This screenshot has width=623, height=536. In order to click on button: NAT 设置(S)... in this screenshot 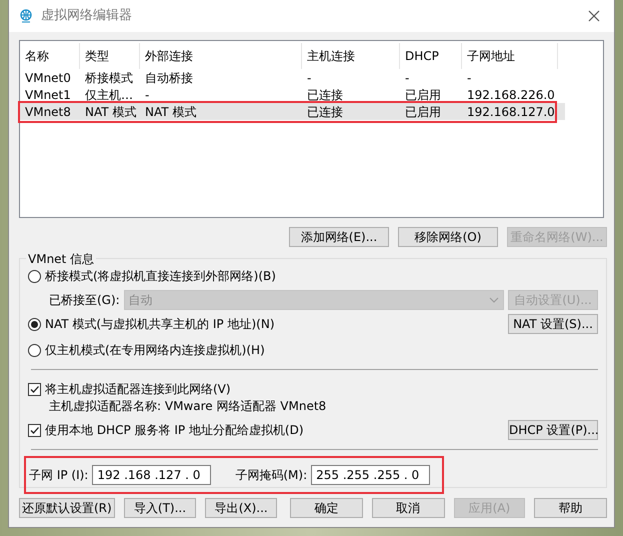, I will do `click(553, 324)`.